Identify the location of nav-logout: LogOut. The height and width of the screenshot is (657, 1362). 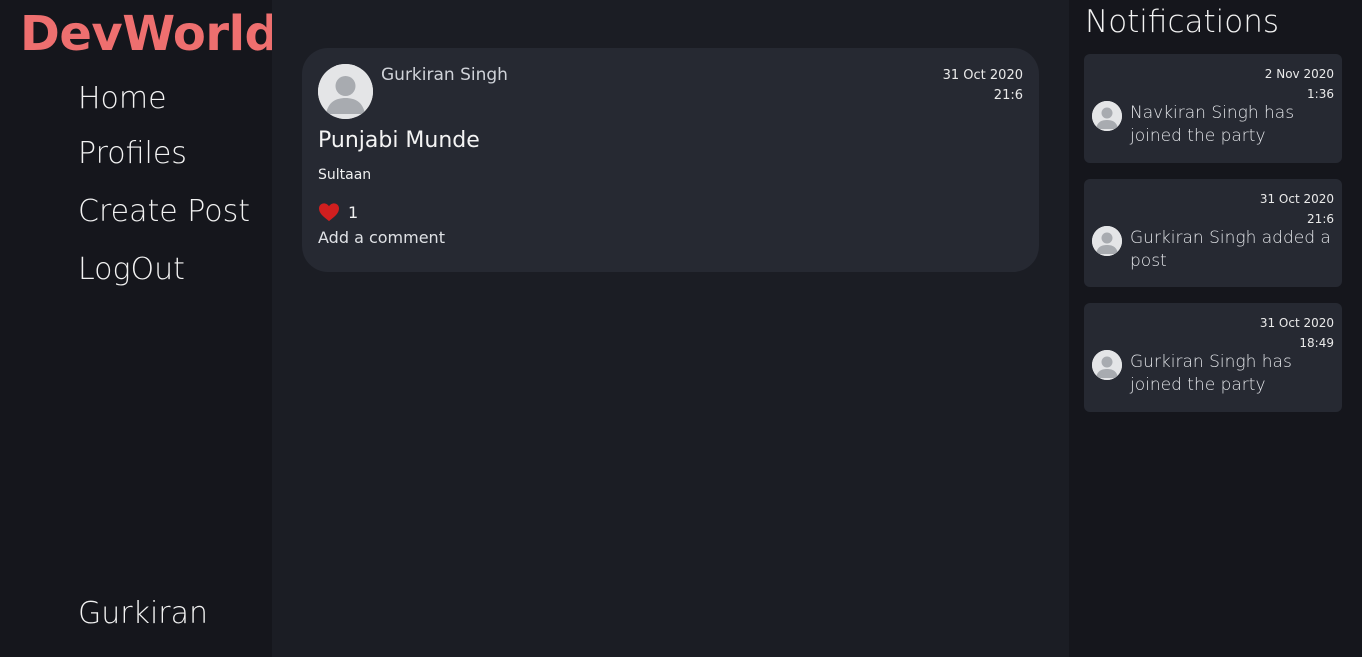
(131, 270).